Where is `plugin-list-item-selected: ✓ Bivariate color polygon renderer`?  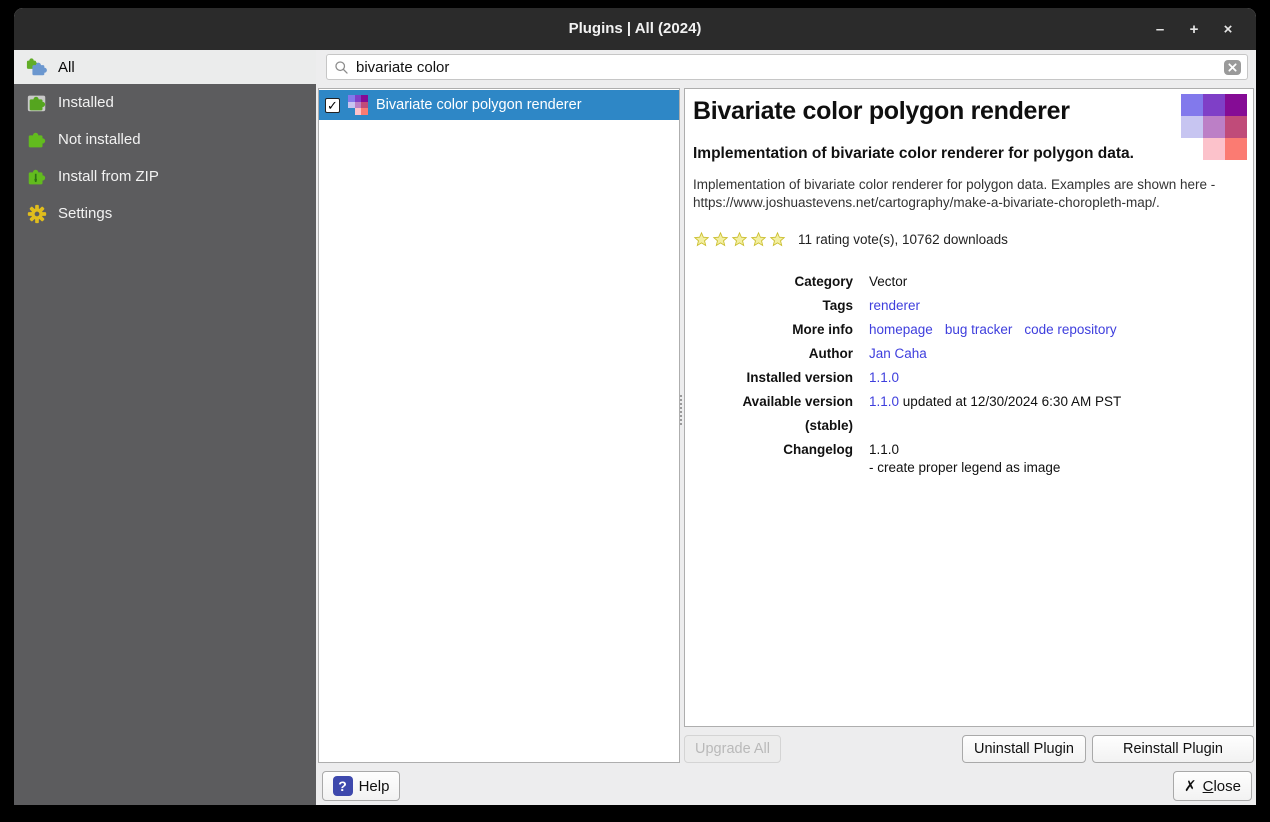 plugin-list-item-selected: ✓ Bivariate color polygon renderer is located at coordinates (499, 105).